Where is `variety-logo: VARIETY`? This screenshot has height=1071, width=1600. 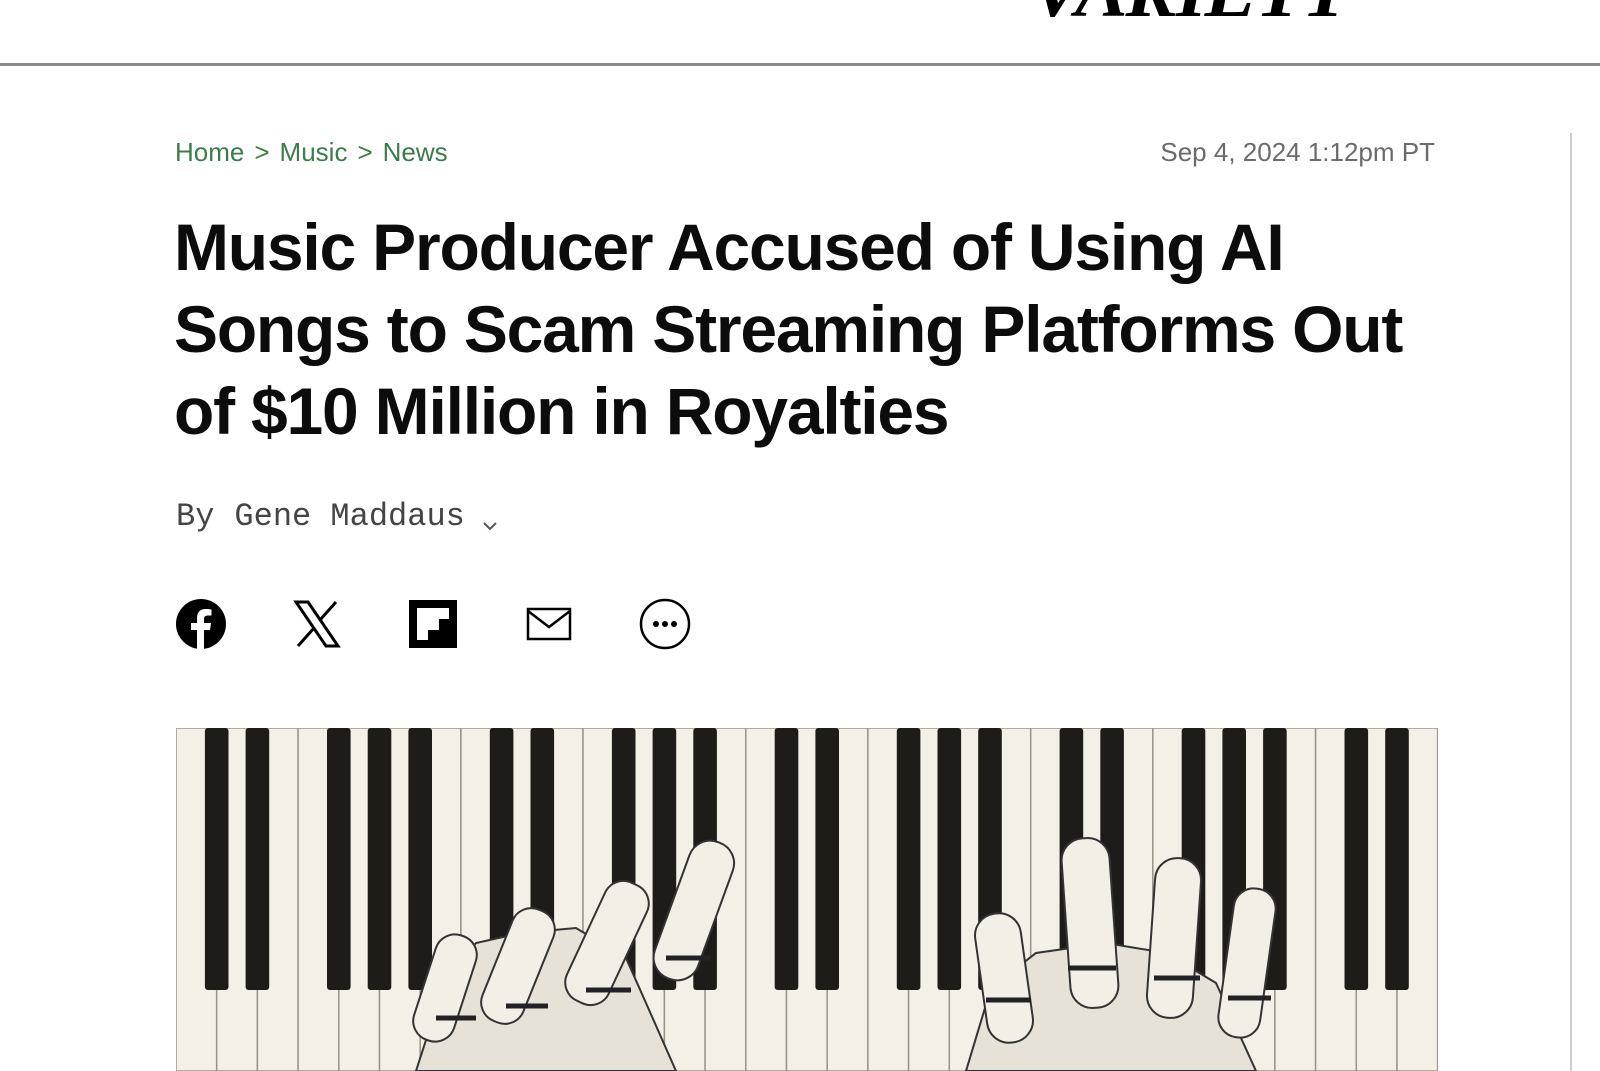 variety-logo: VARIETY is located at coordinates (1190, 14).